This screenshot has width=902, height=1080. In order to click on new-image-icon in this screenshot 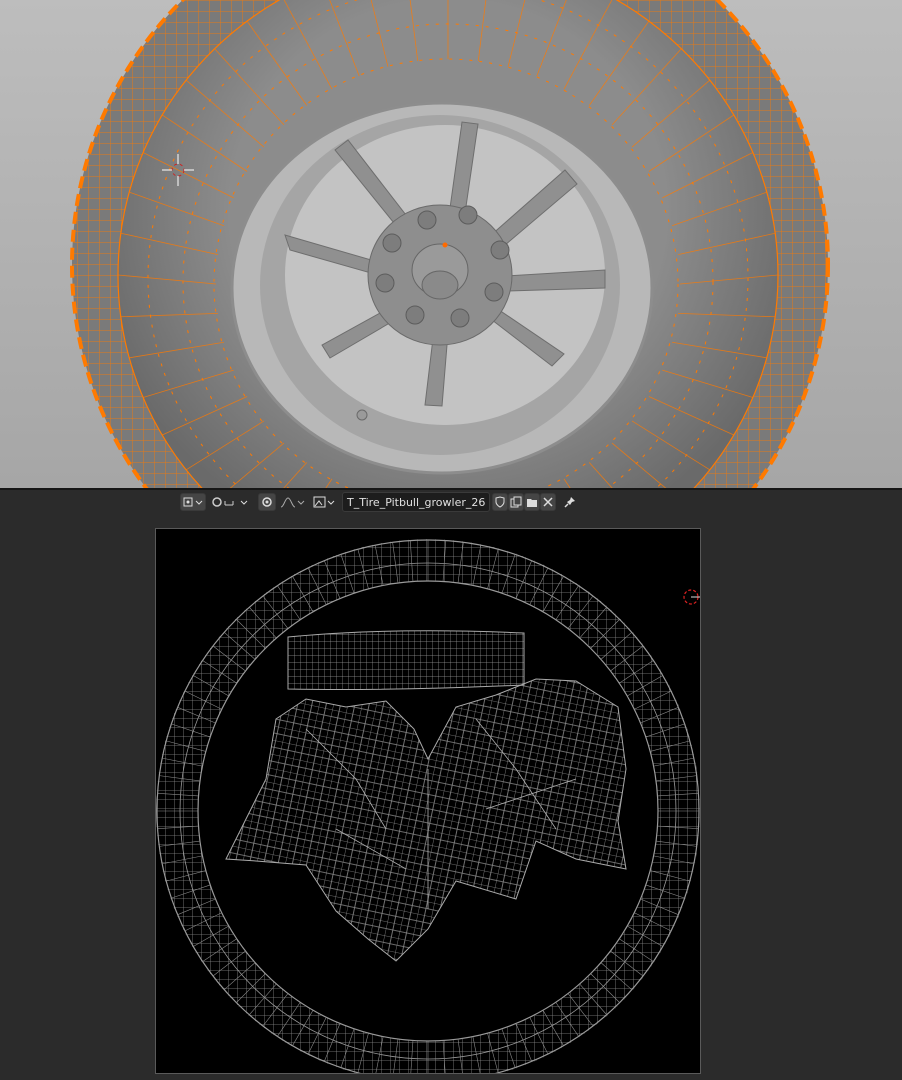, I will do `click(516, 502)`.